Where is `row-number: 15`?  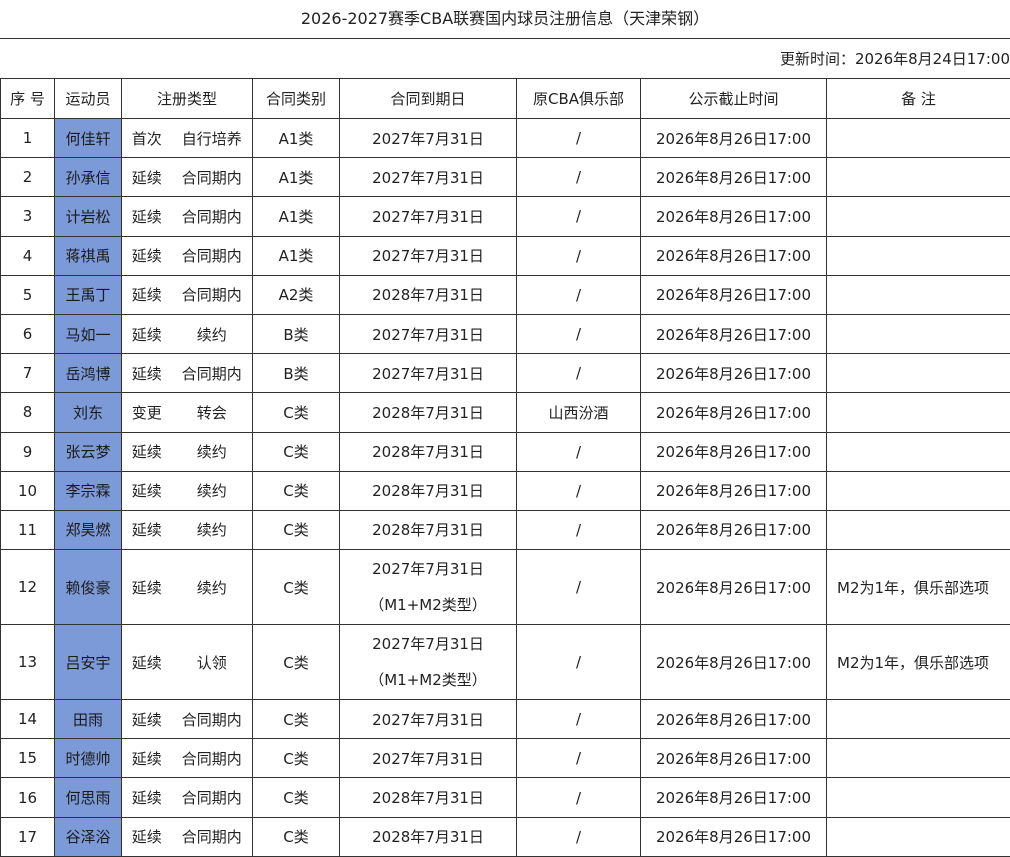 row-number: 15 is located at coordinates (27, 758).